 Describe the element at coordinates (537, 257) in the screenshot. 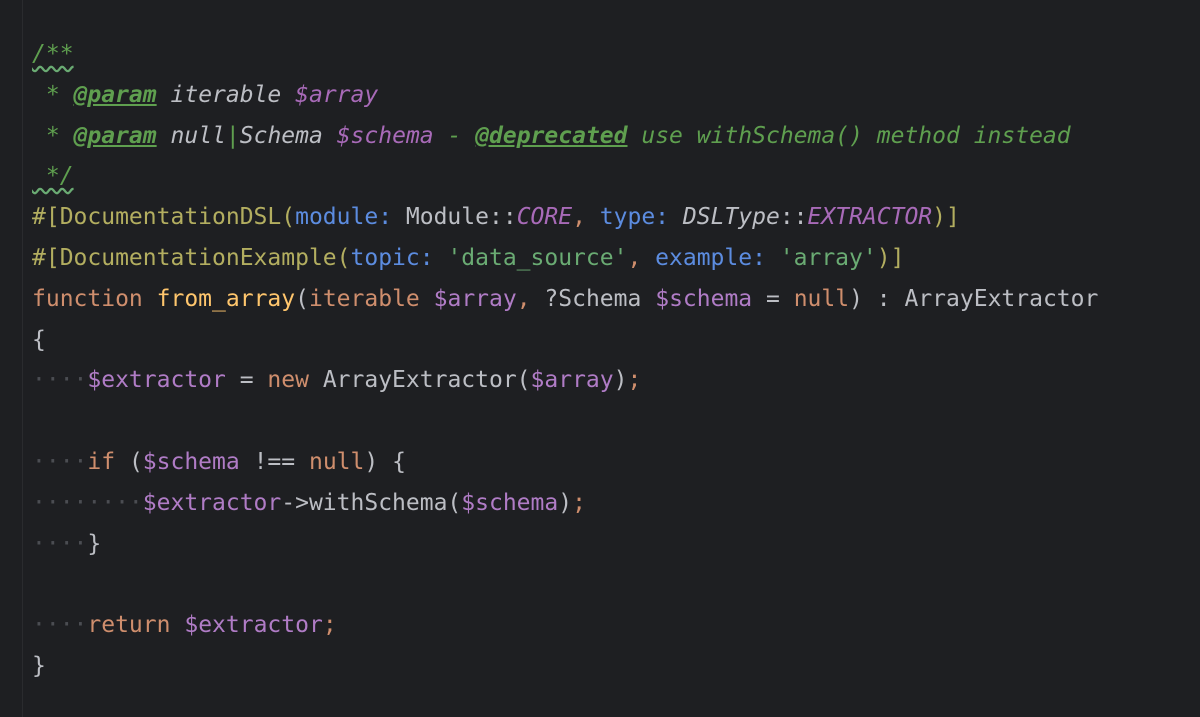

I see `code-token: 'data_source'` at that location.